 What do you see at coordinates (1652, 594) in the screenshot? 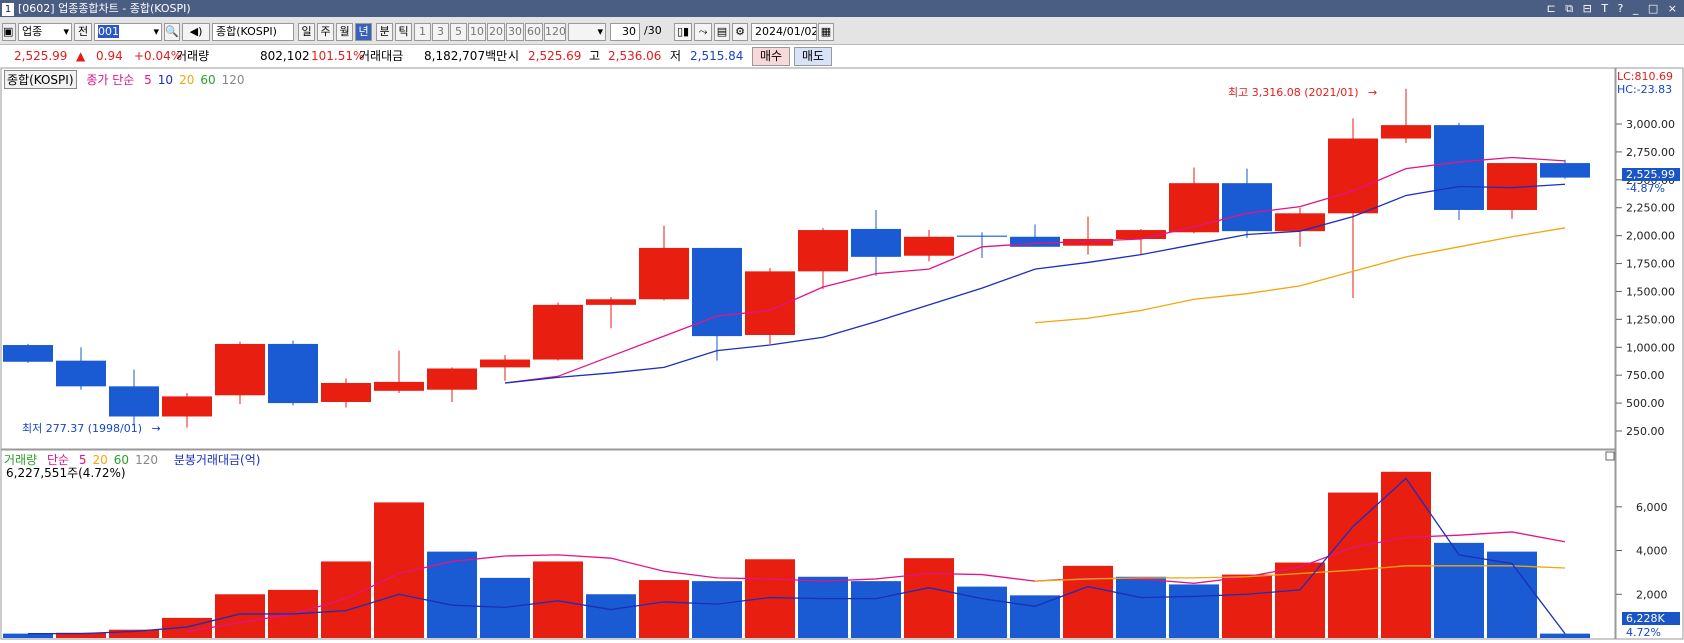
I see `volume-axis-label: 2,000` at bounding box center [1652, 594].